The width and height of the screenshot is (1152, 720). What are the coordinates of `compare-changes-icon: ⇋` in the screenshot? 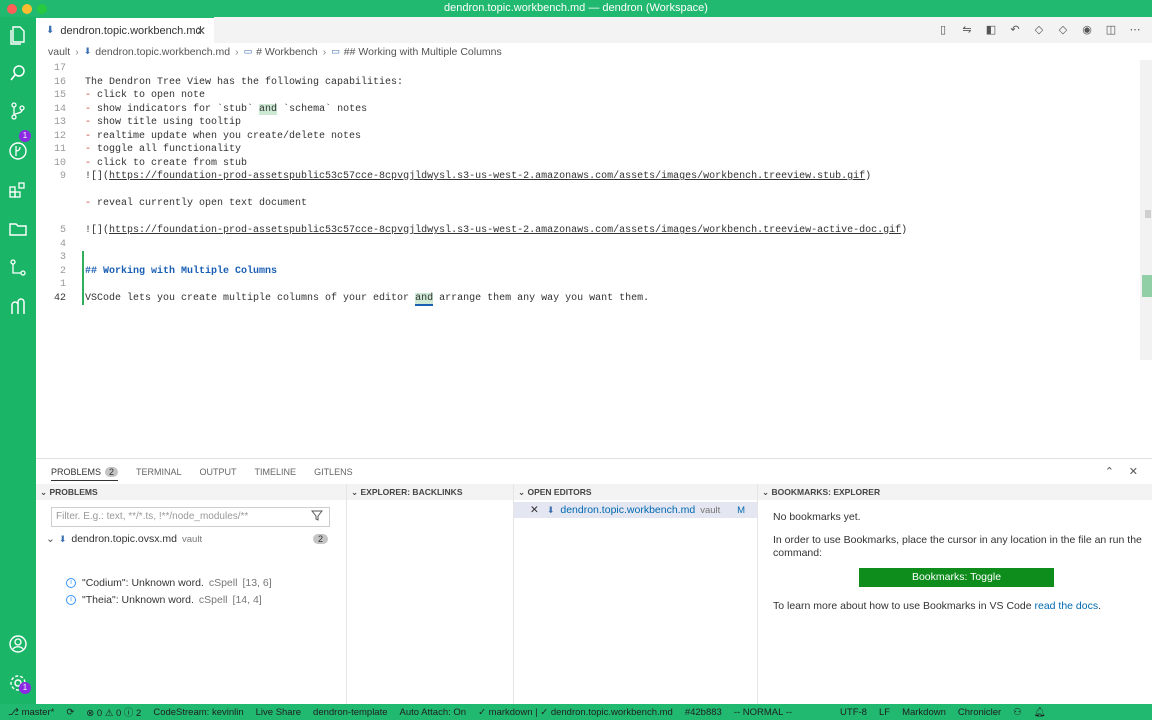 It's located at (967, 30).